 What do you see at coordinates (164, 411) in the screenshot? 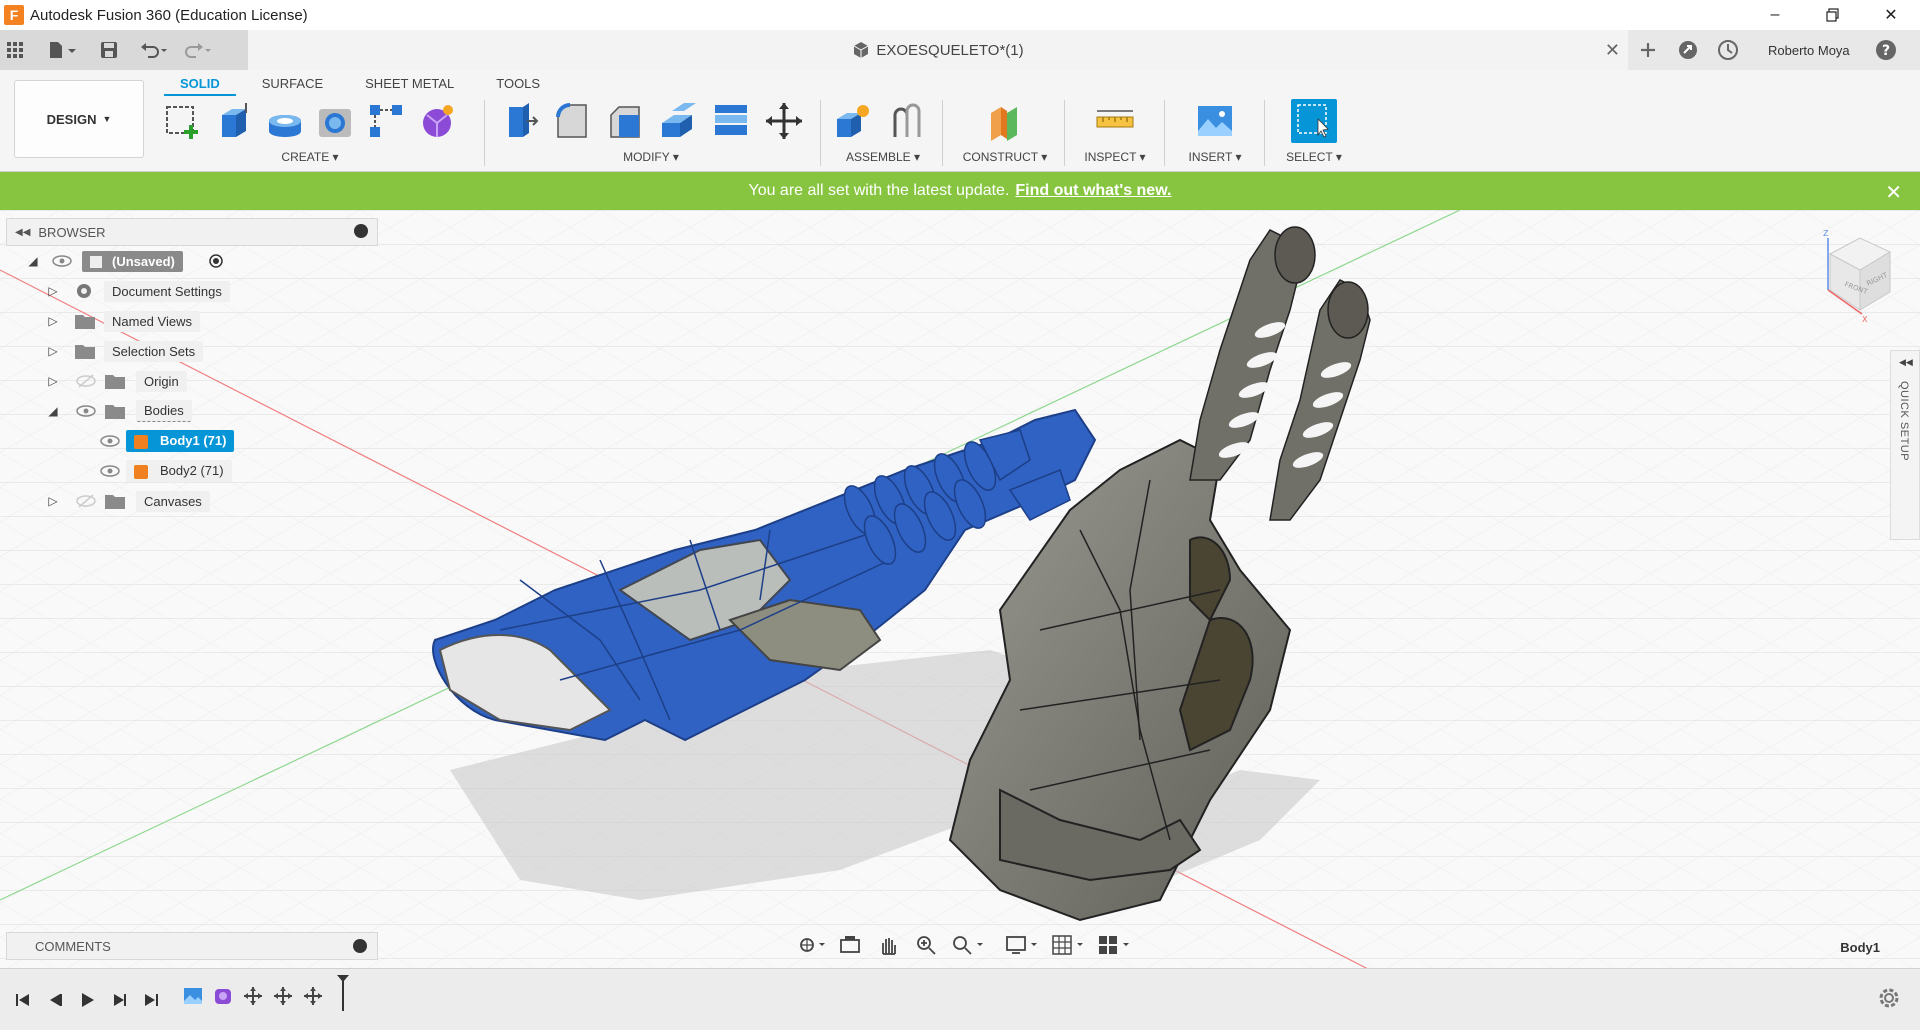
I see `tree-label: Bodies` at bounding box center [164, 411].